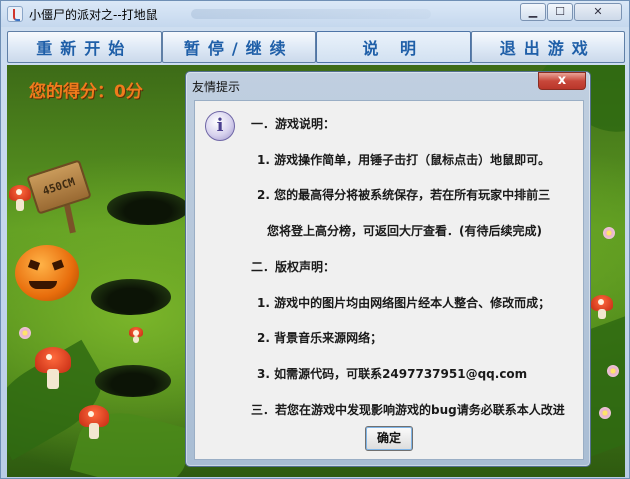 This screenshot has width=630, height=479. What do you see at coordinates (59, 187) in the screenshot?
I see `distance-sign: 450CM` at bounding box center [59, 187].